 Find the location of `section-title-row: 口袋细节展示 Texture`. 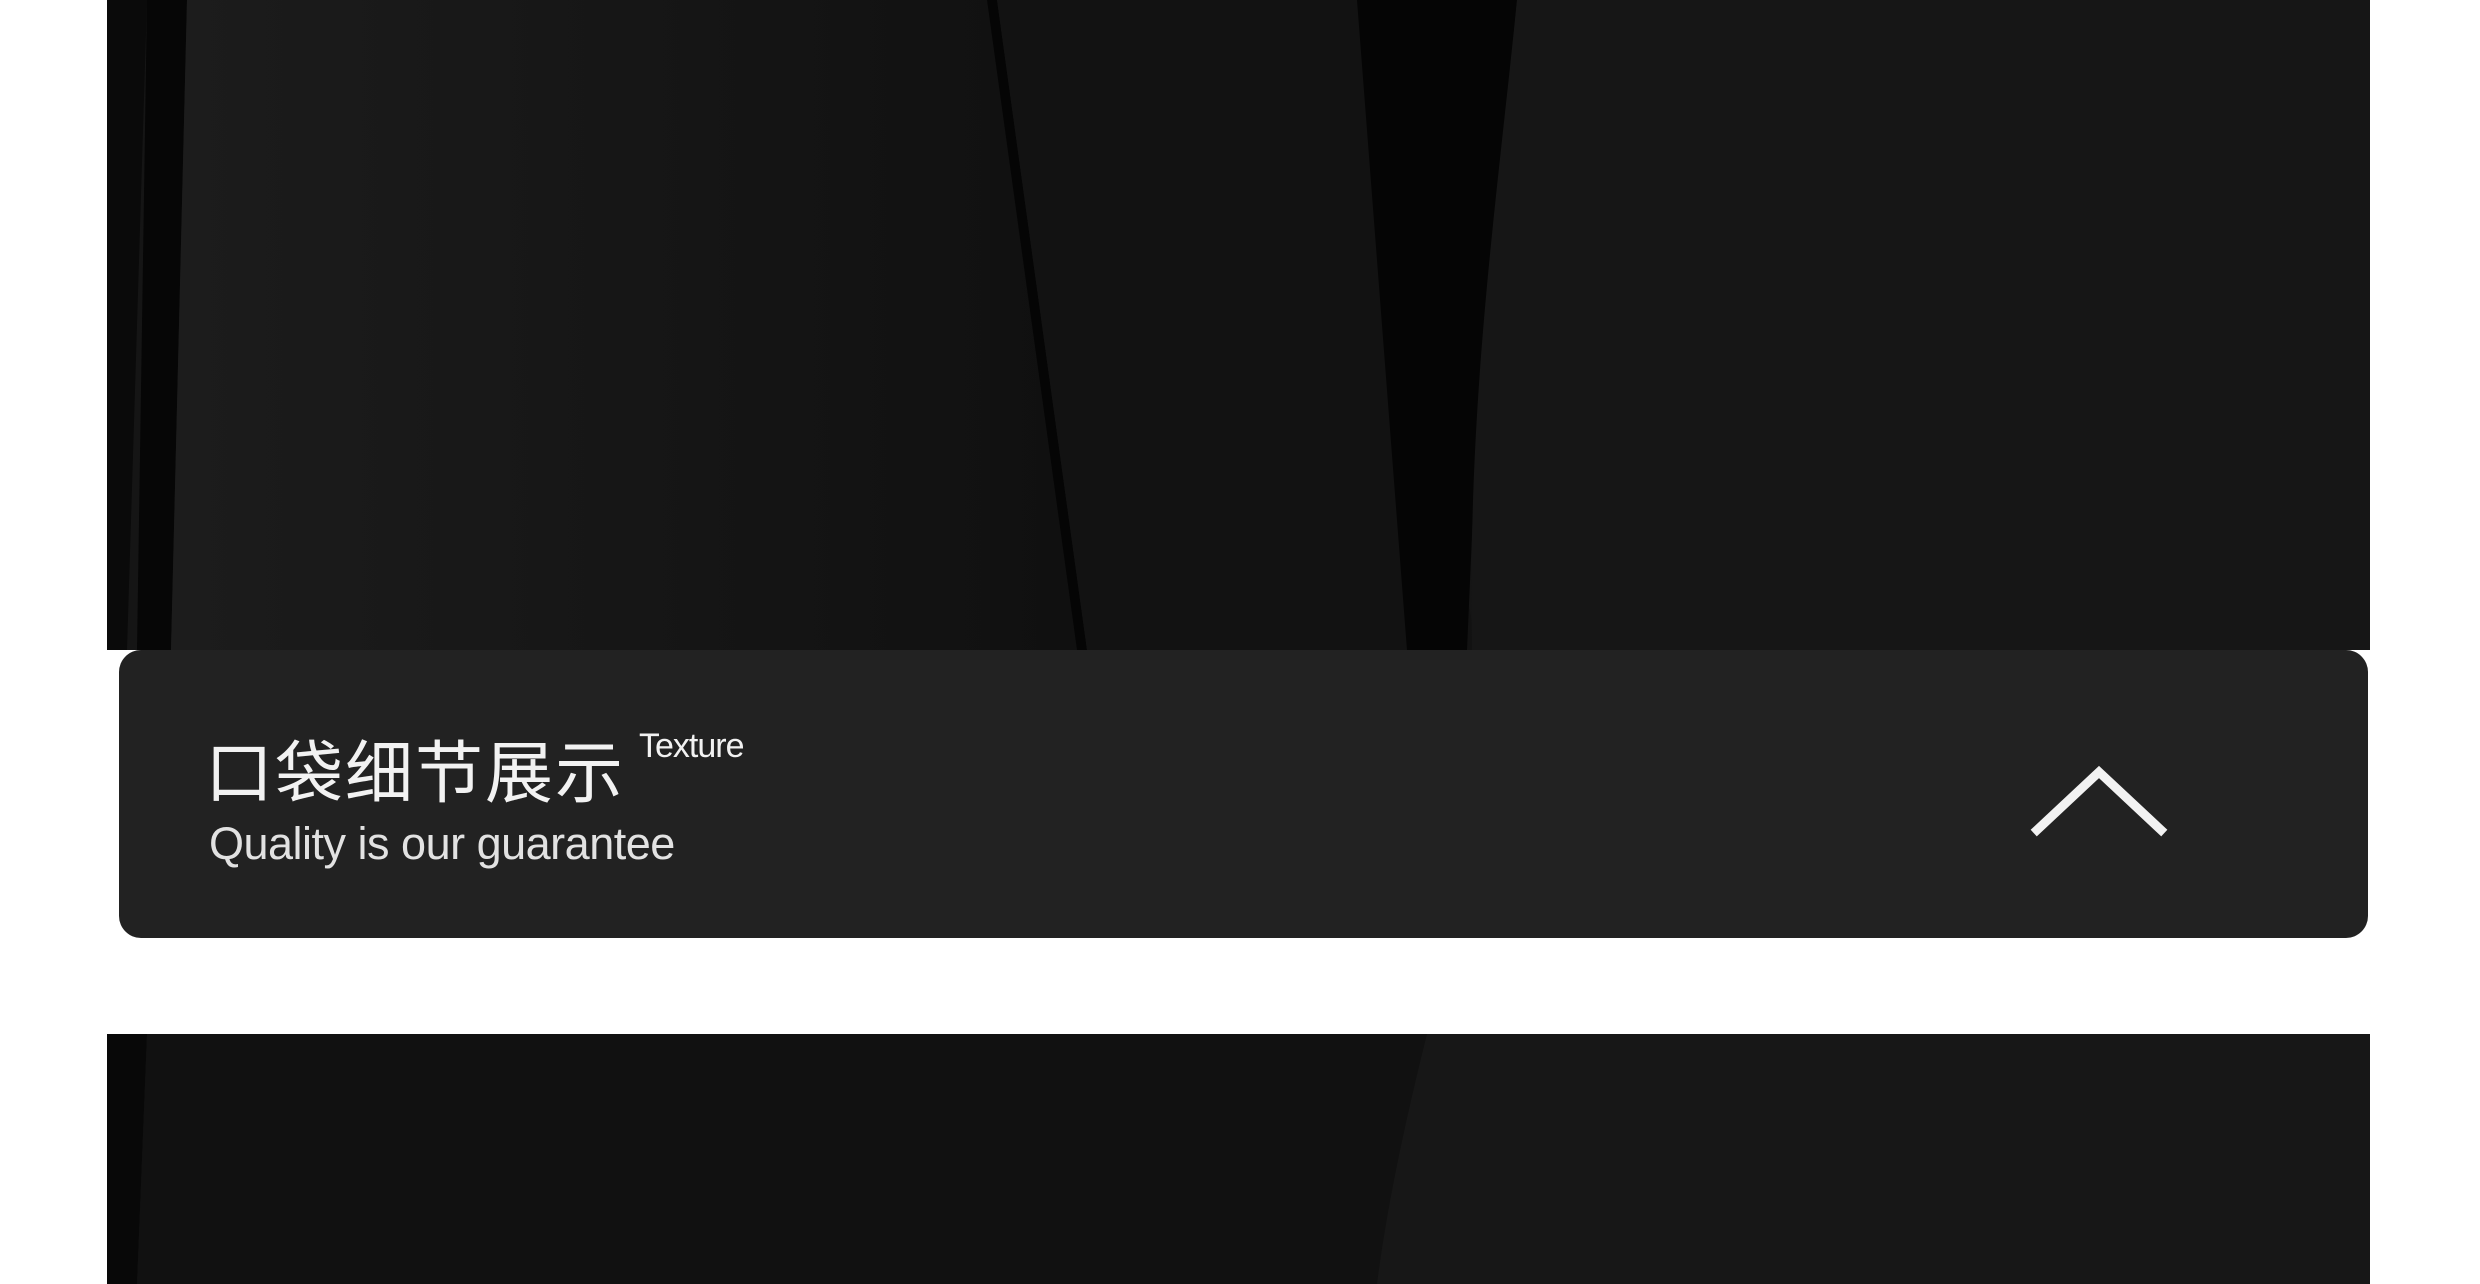

section-title-row: 口袋细节展示 Texture is located at coordinates (475, 767).